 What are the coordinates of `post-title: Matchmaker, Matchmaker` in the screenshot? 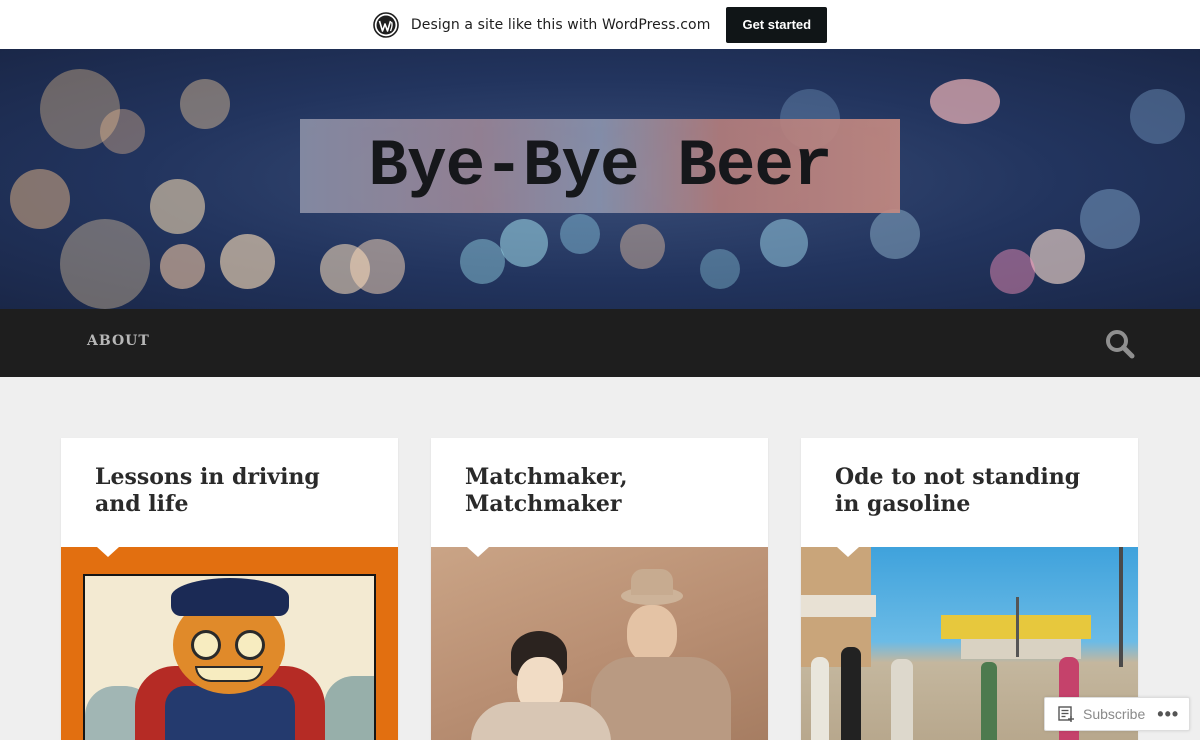 It's located at (595, 491).